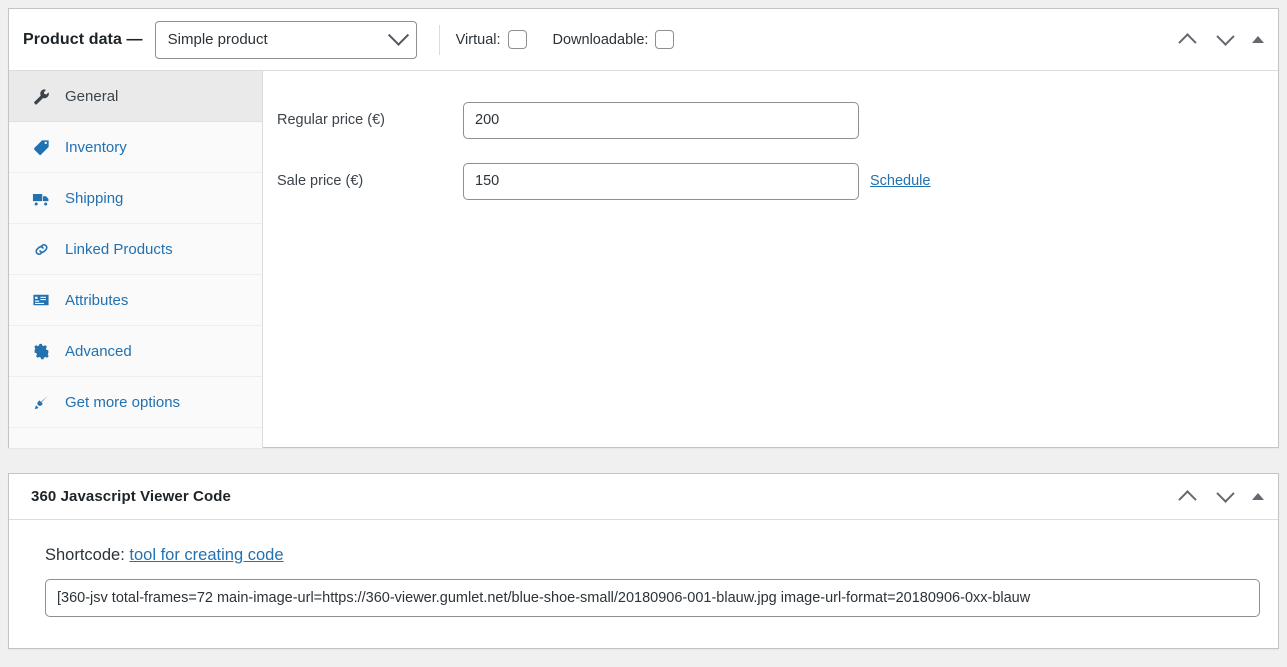 Image resolution: width=1287 pixels, height=667 pixels. I want to click on truck-icon, so click(41, 198).